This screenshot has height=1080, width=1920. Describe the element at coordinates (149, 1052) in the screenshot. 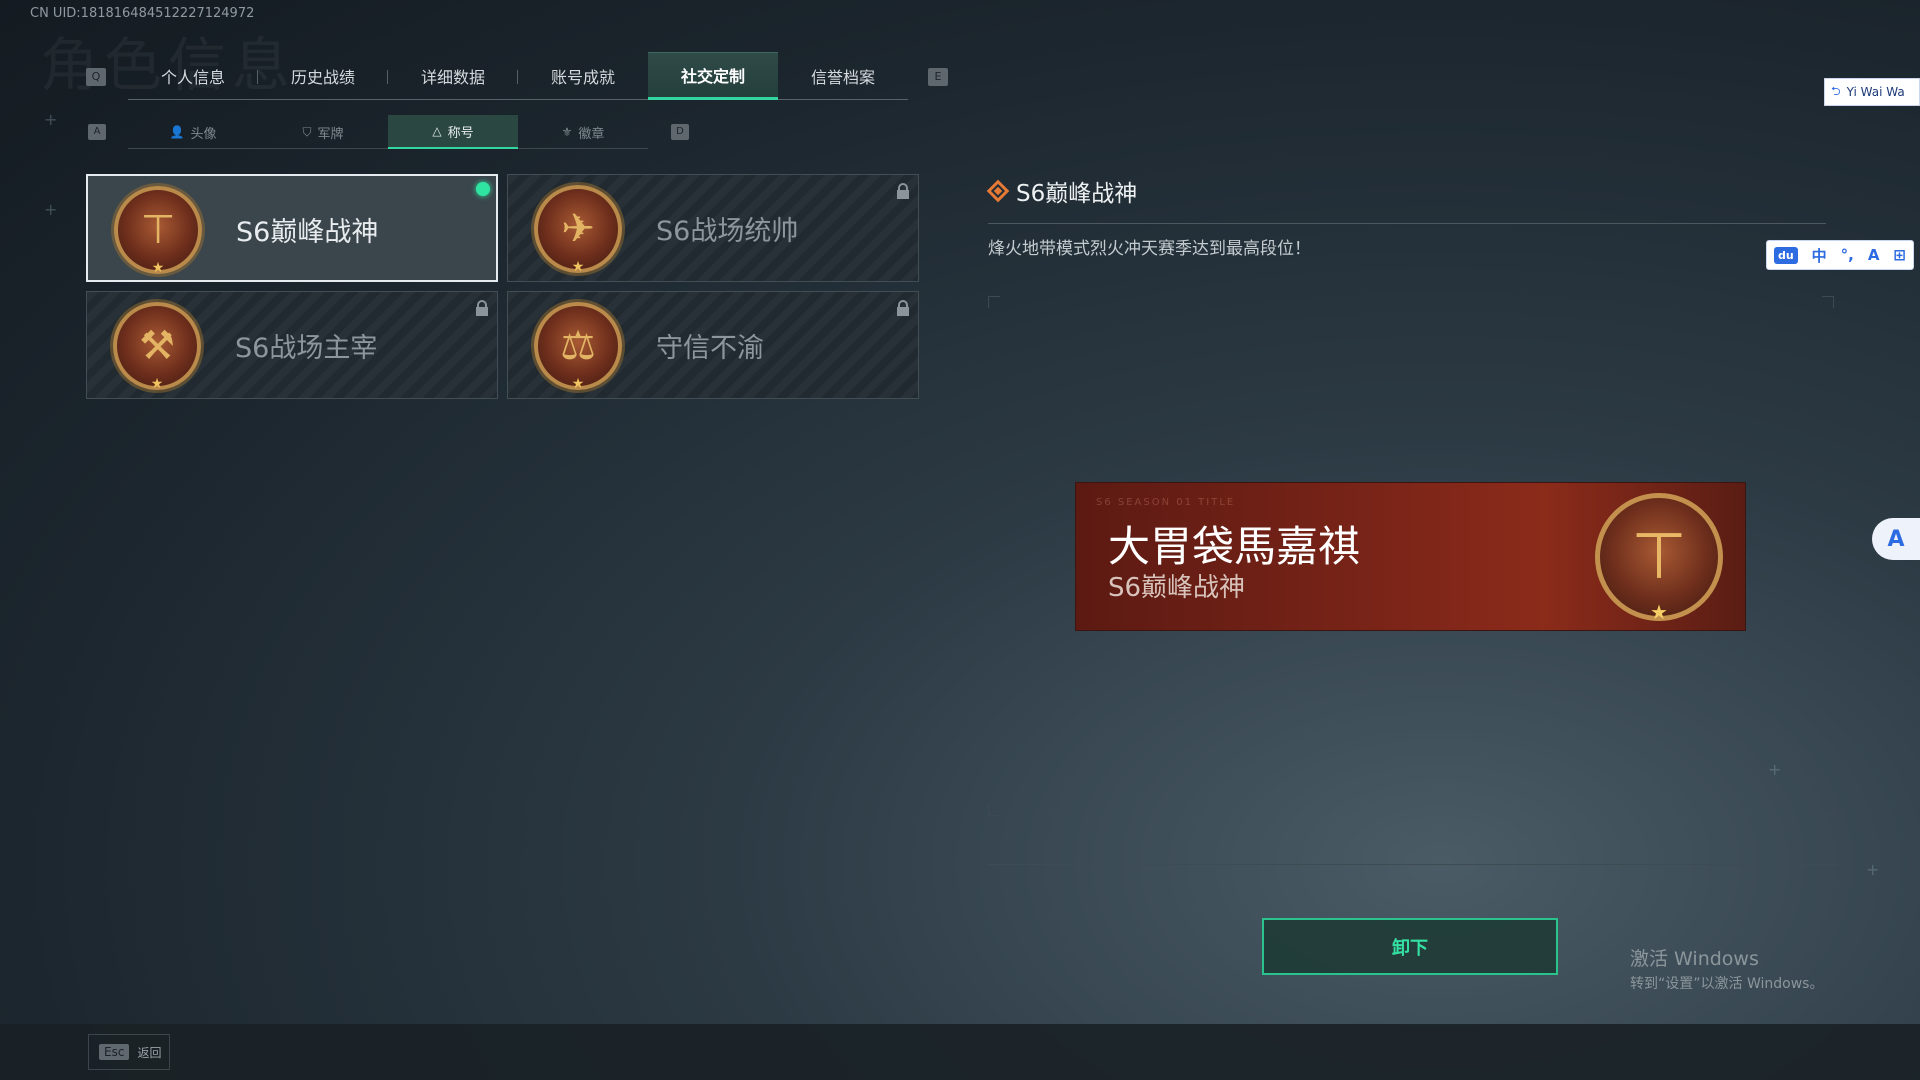

I see `back-label: 返回` at that location.